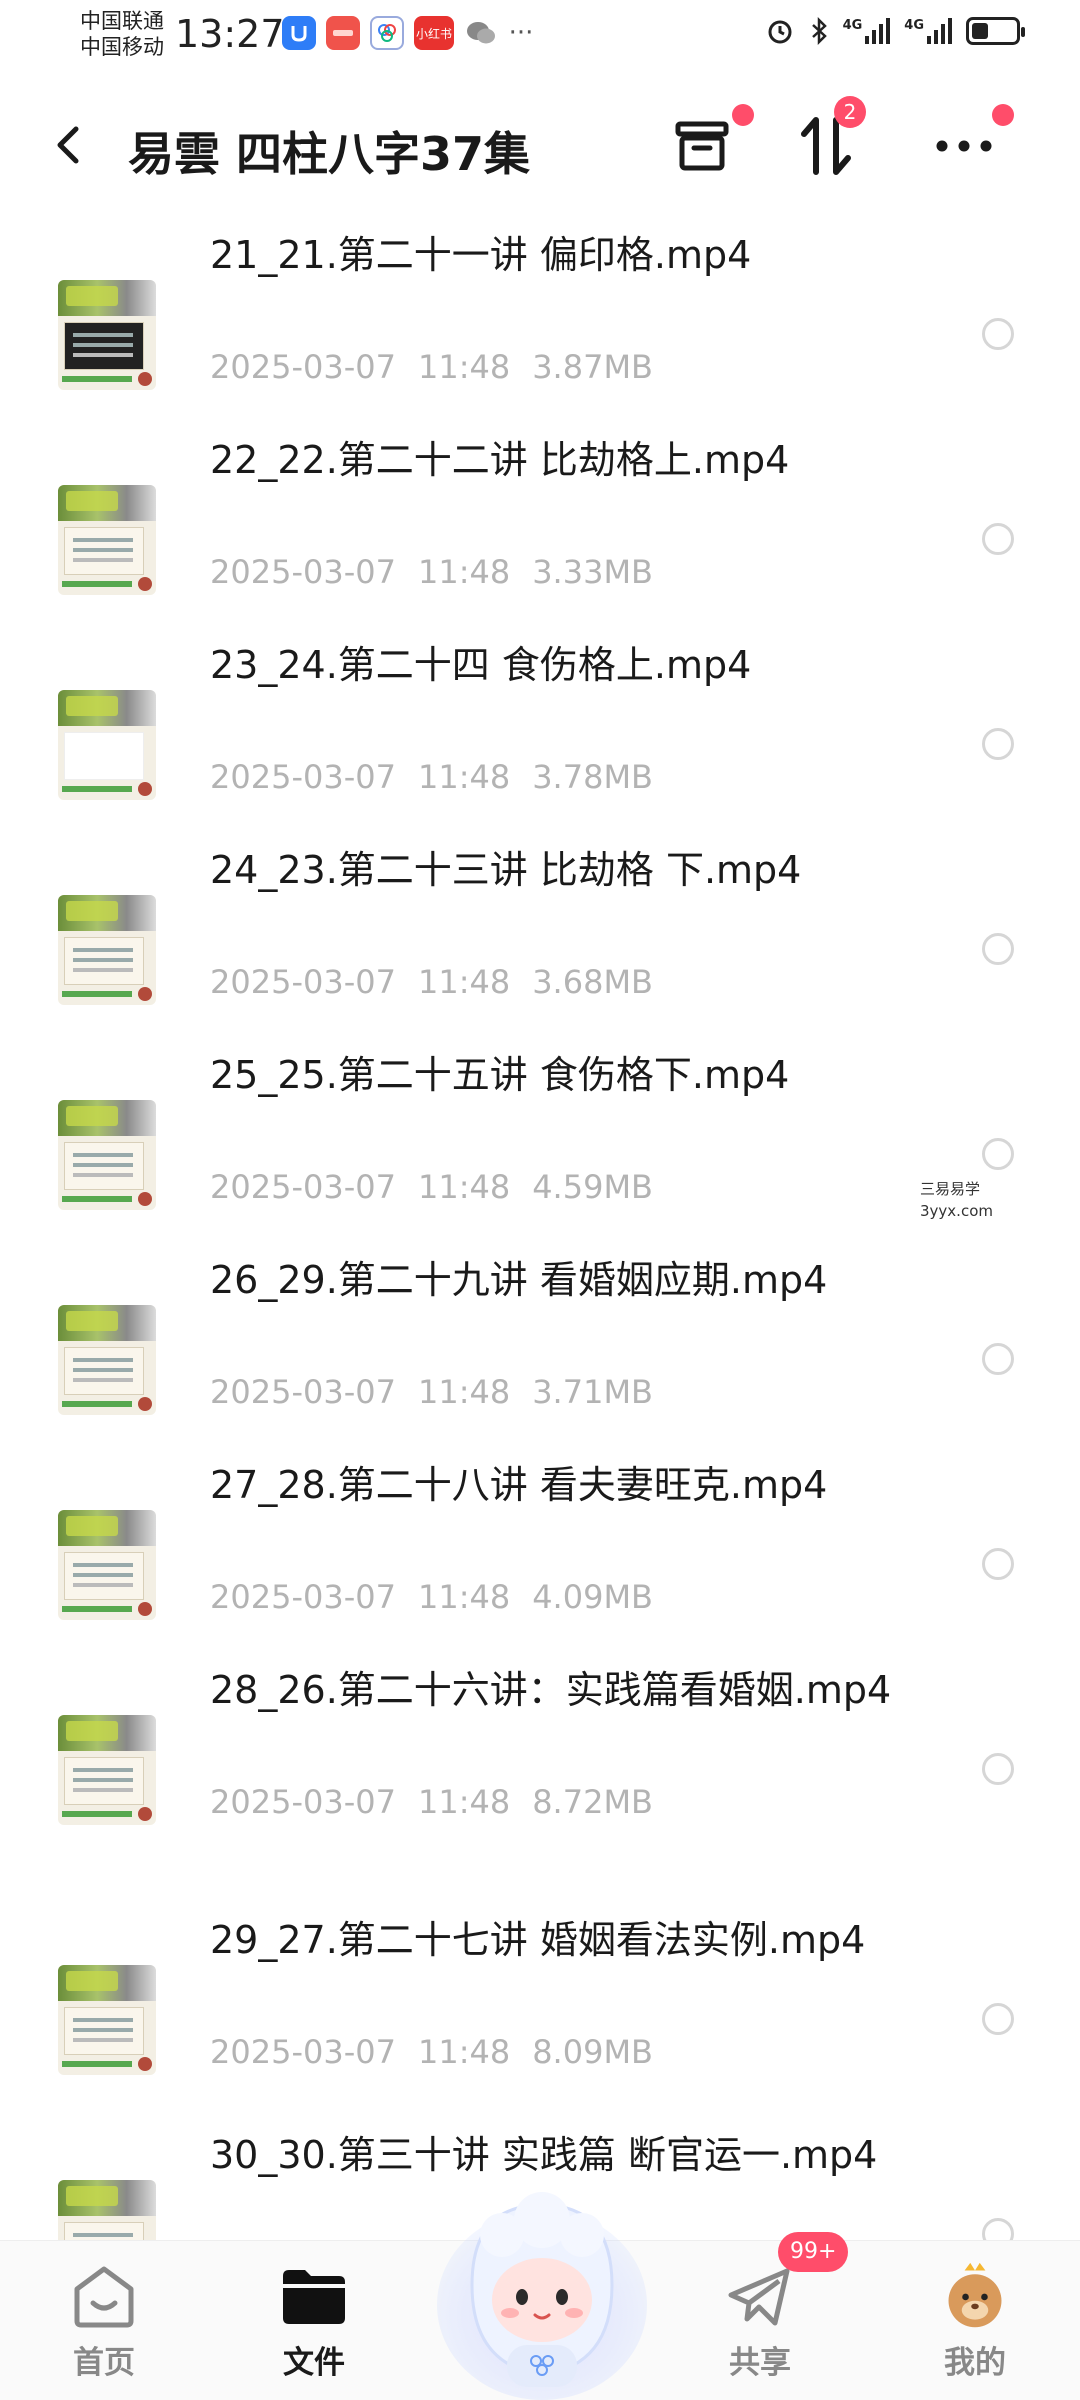  I want to click on file-row: 21_21.第二十一讲 偏印格.mp4 2025-03-07 11:48 3.87MB, so click(540, 330).